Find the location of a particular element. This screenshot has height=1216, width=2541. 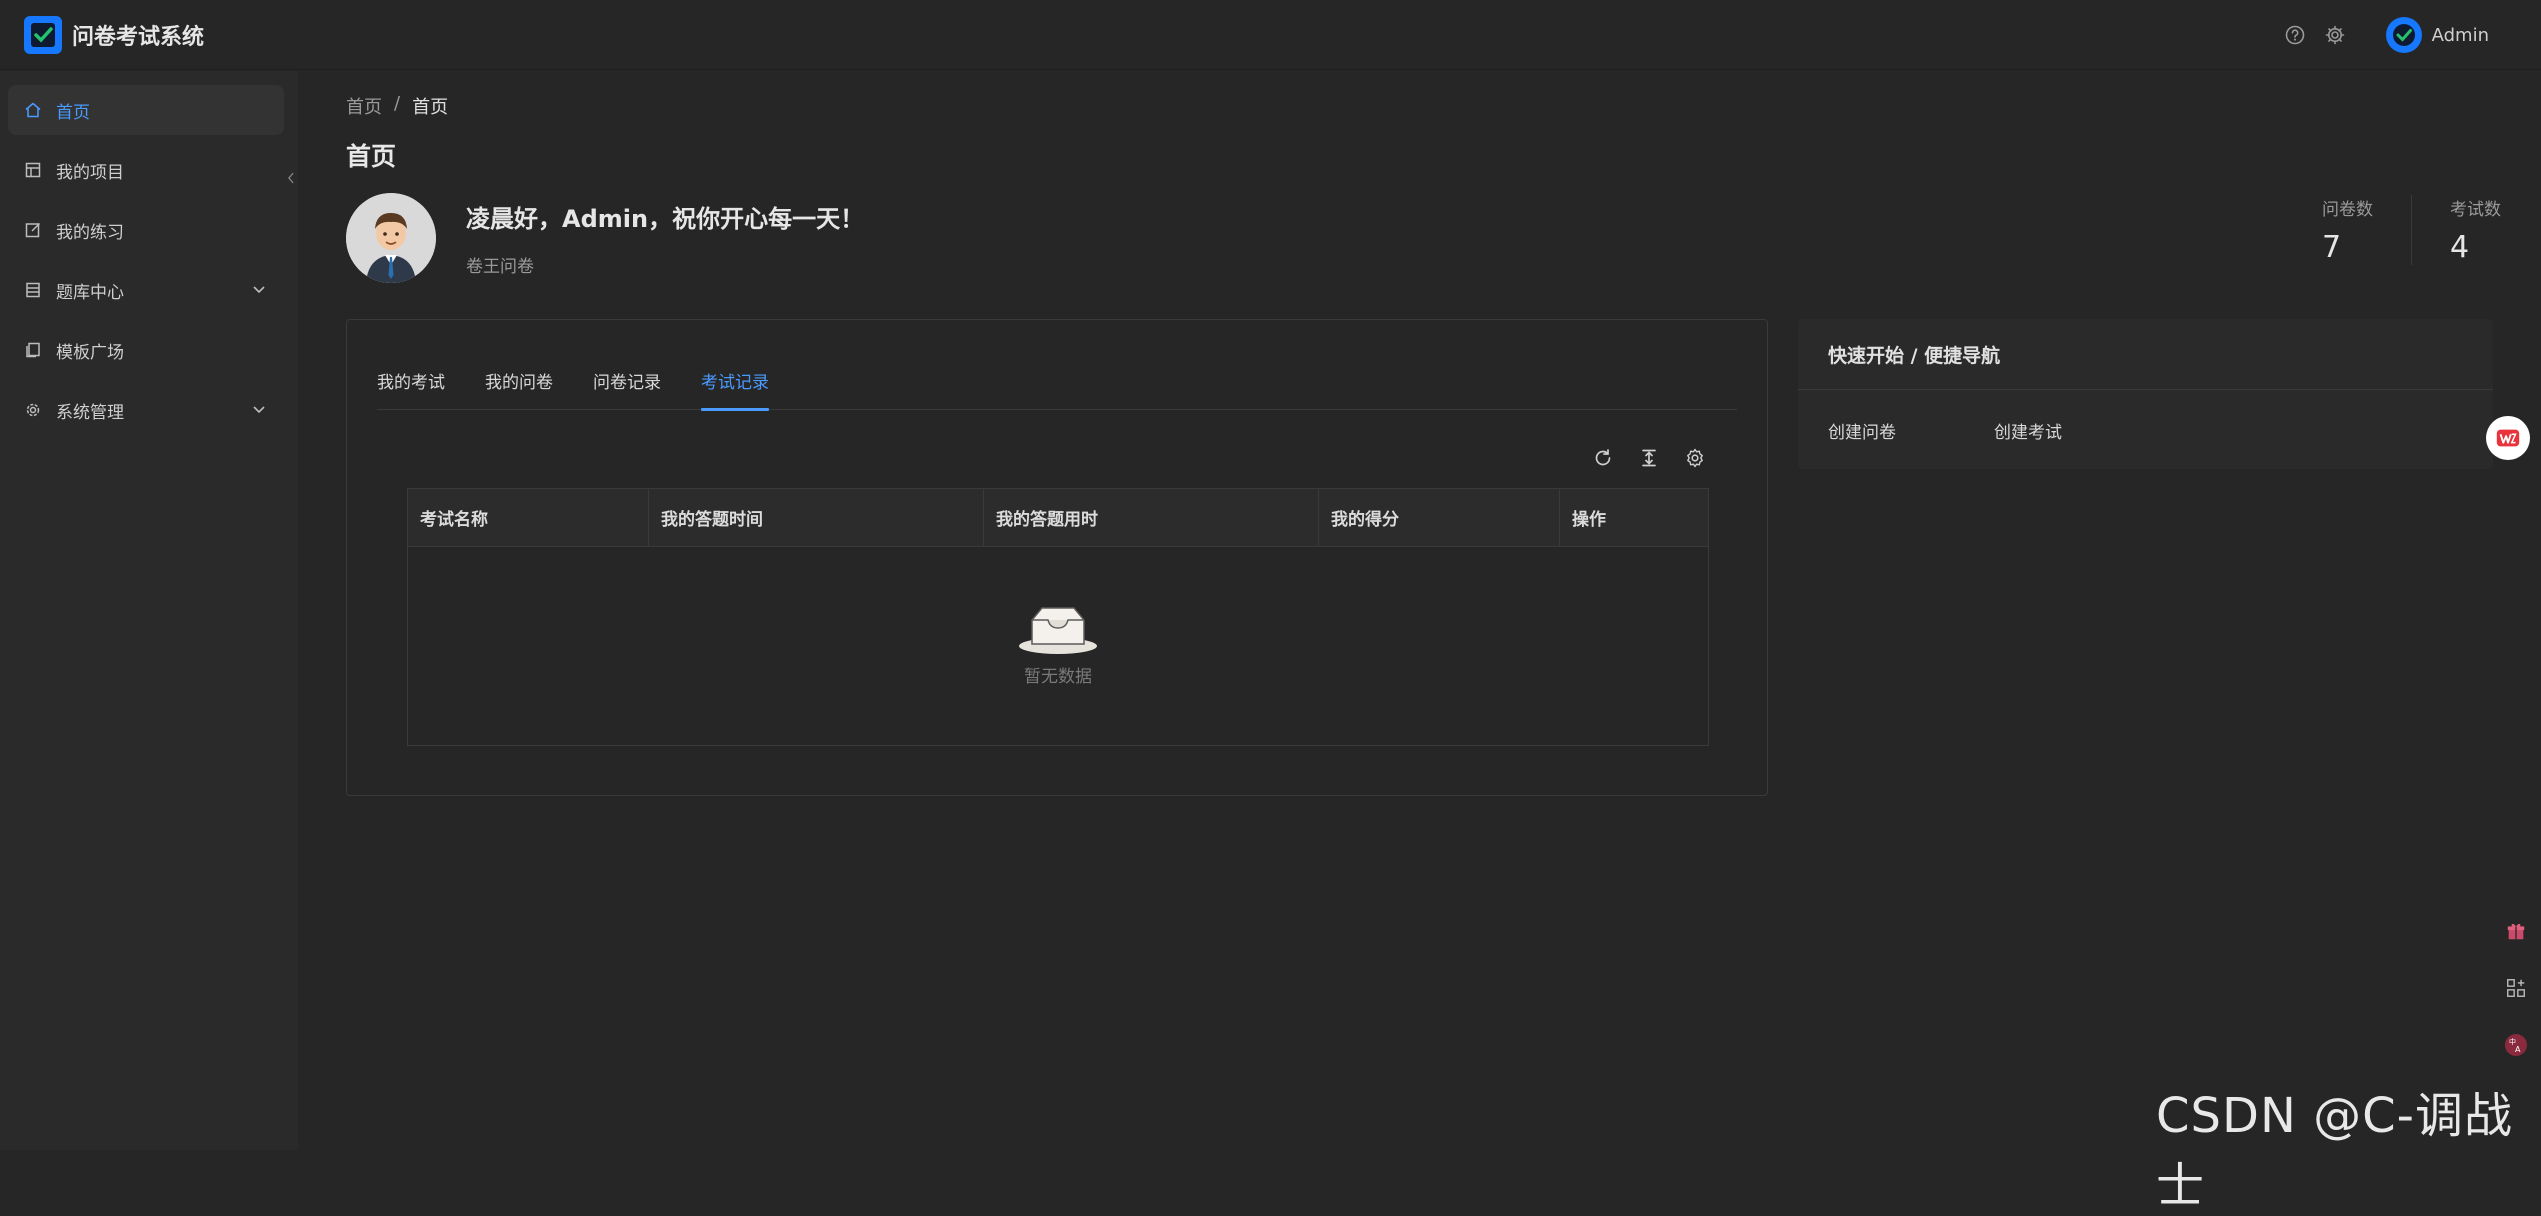

help-icon is located at coordinates (2295, 35).